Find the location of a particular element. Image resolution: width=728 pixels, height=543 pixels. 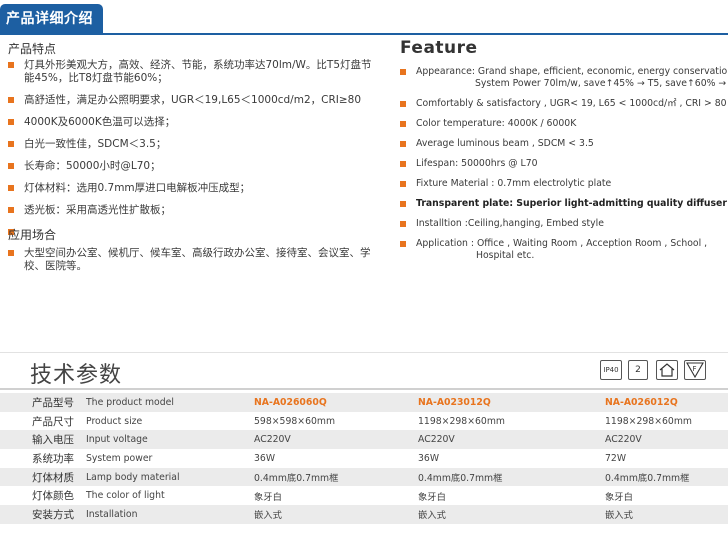

class-2-icon: 2 is located at coordinates (638, 370).